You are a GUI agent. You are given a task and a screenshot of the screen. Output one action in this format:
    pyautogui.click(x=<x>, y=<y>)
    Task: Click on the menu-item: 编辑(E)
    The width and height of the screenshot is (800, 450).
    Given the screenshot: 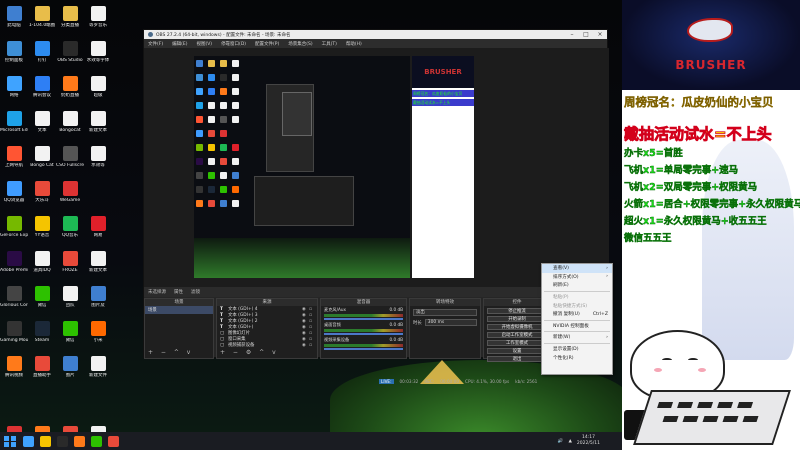 What is the action you would take?
    pyautogui.click(x=179, y=44)
    